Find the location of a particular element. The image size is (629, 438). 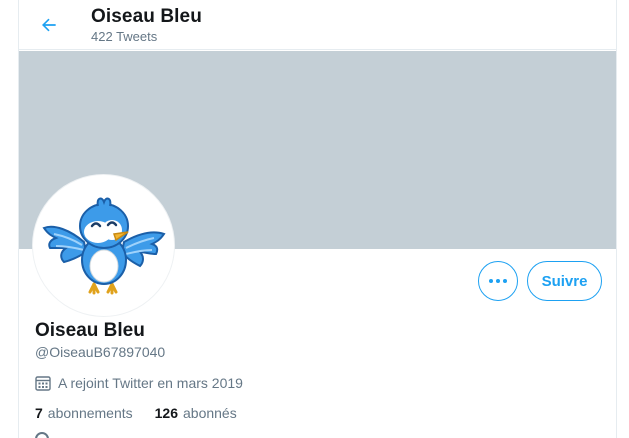

follow-stats: 7 abonnements 126 abonnés is located at coordinates (136, 413).